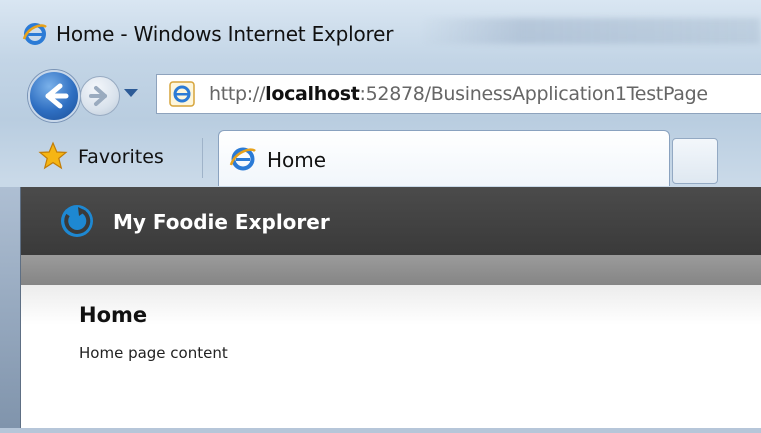 The height and width of the screenshot is (433, 761). Describe the element at coordinates (10, 310) in the screenshot. I see `window-frame-edge` at that location.